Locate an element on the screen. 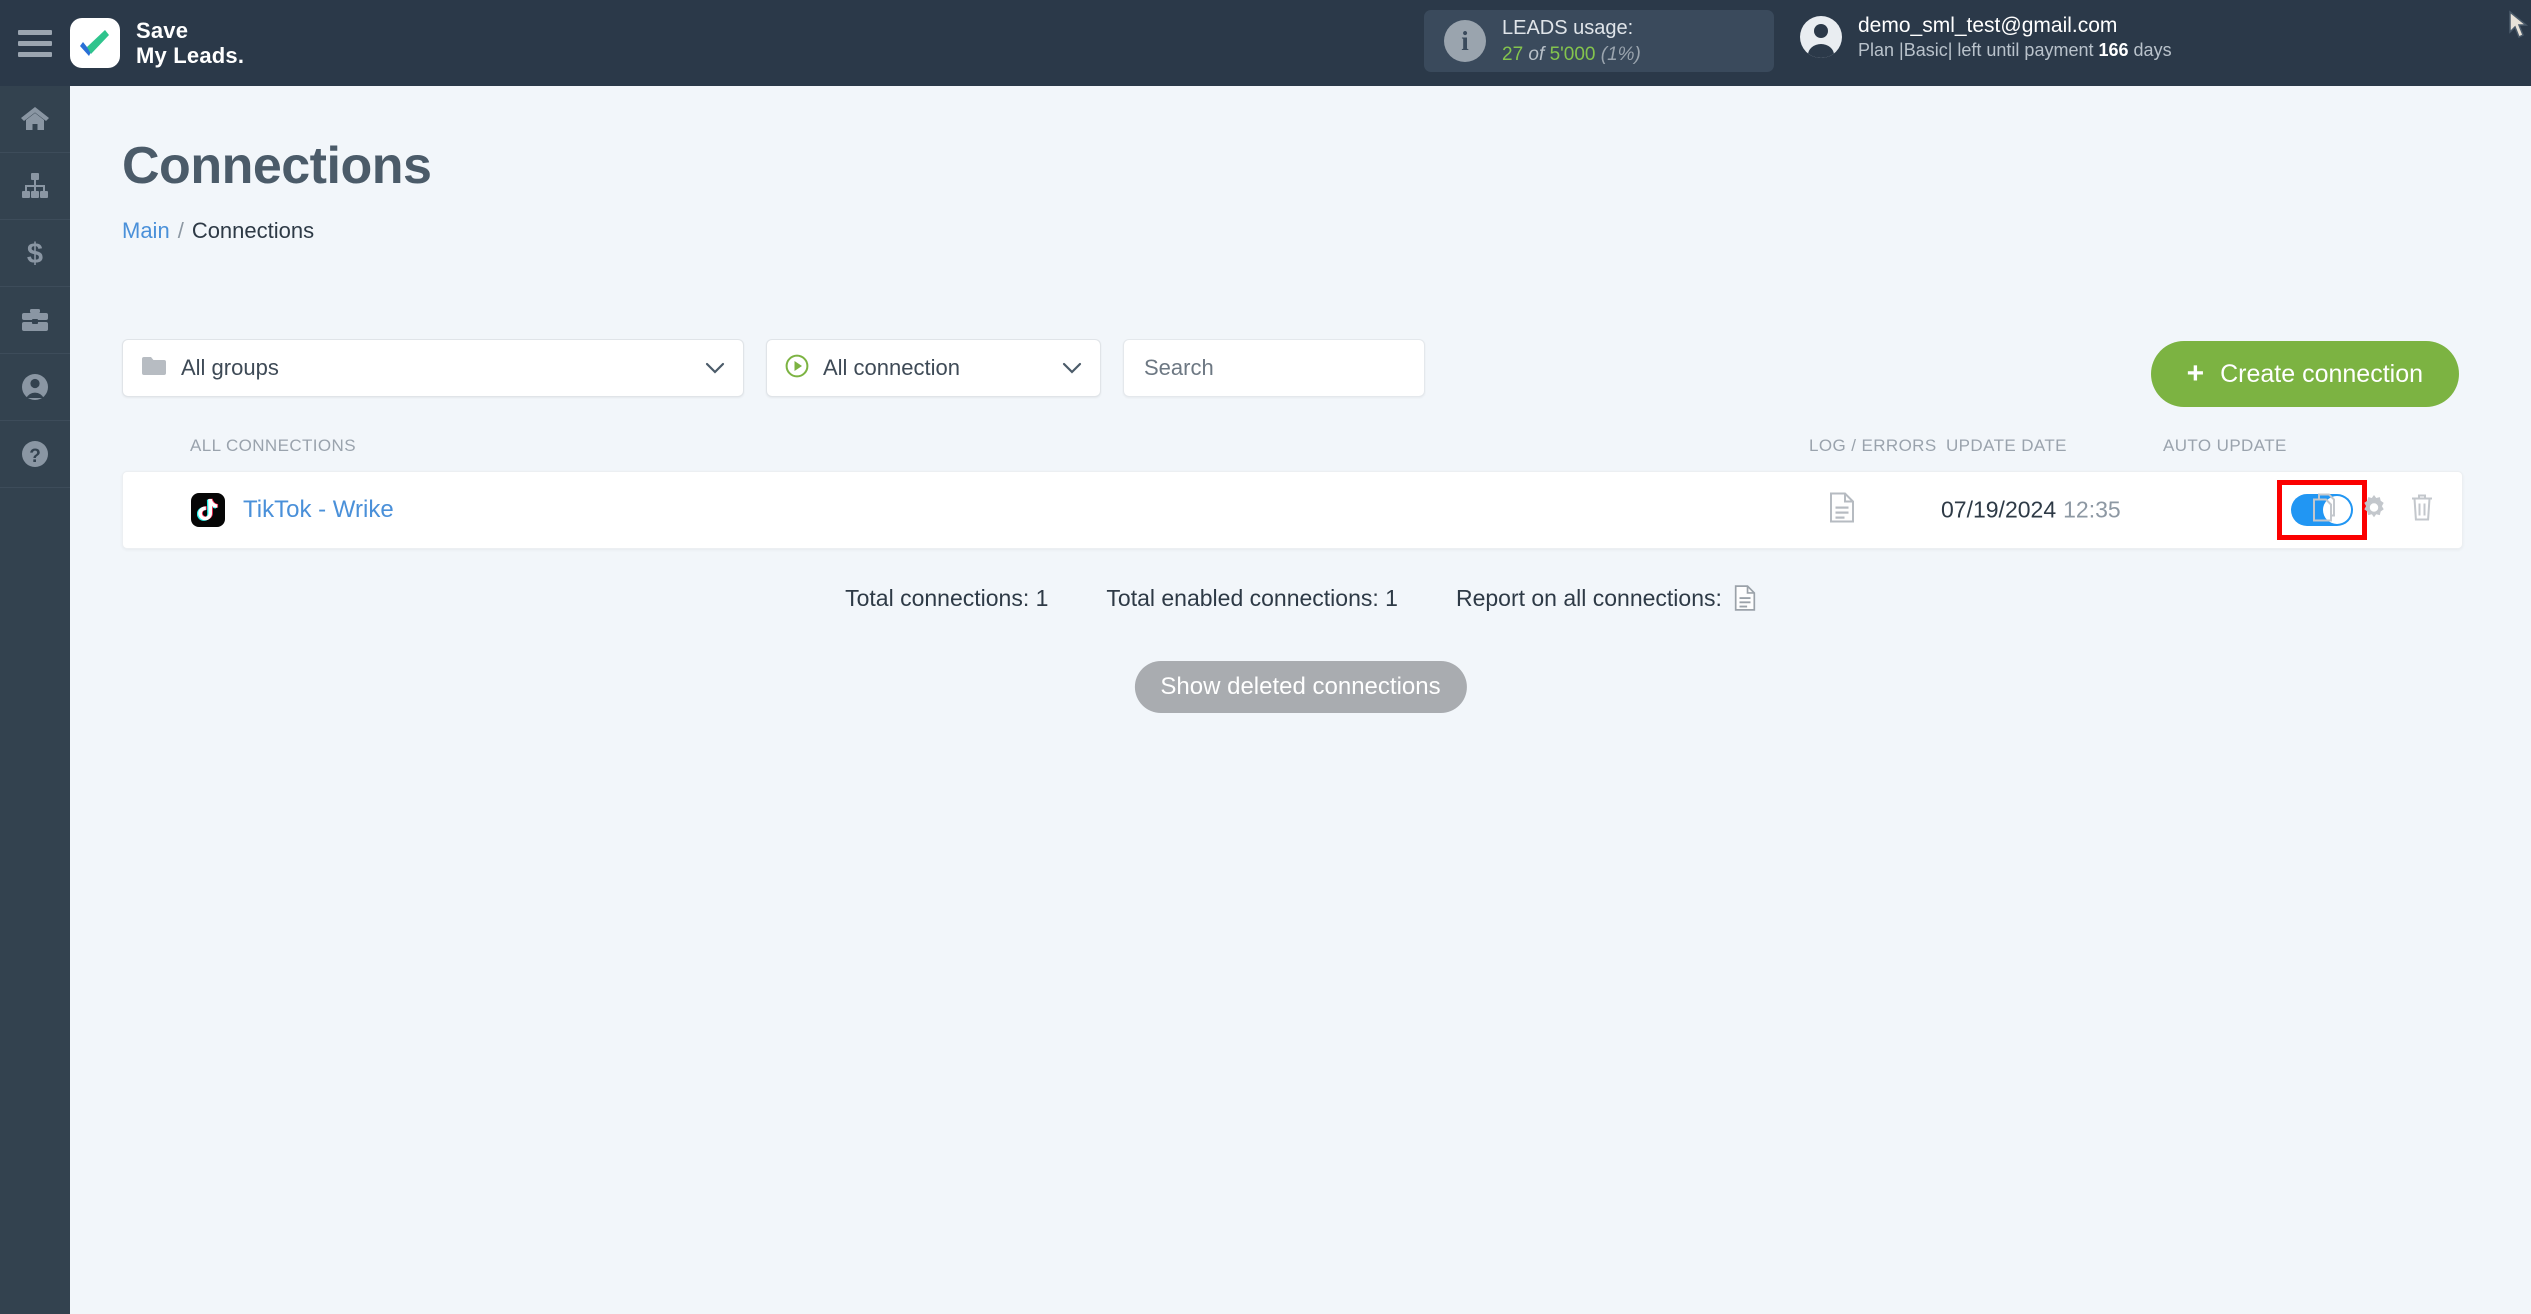 This screenshot has height=1314, width=2531. column-header-log-errors: LOG / ERRORS is located at coordinates (1873, 445).